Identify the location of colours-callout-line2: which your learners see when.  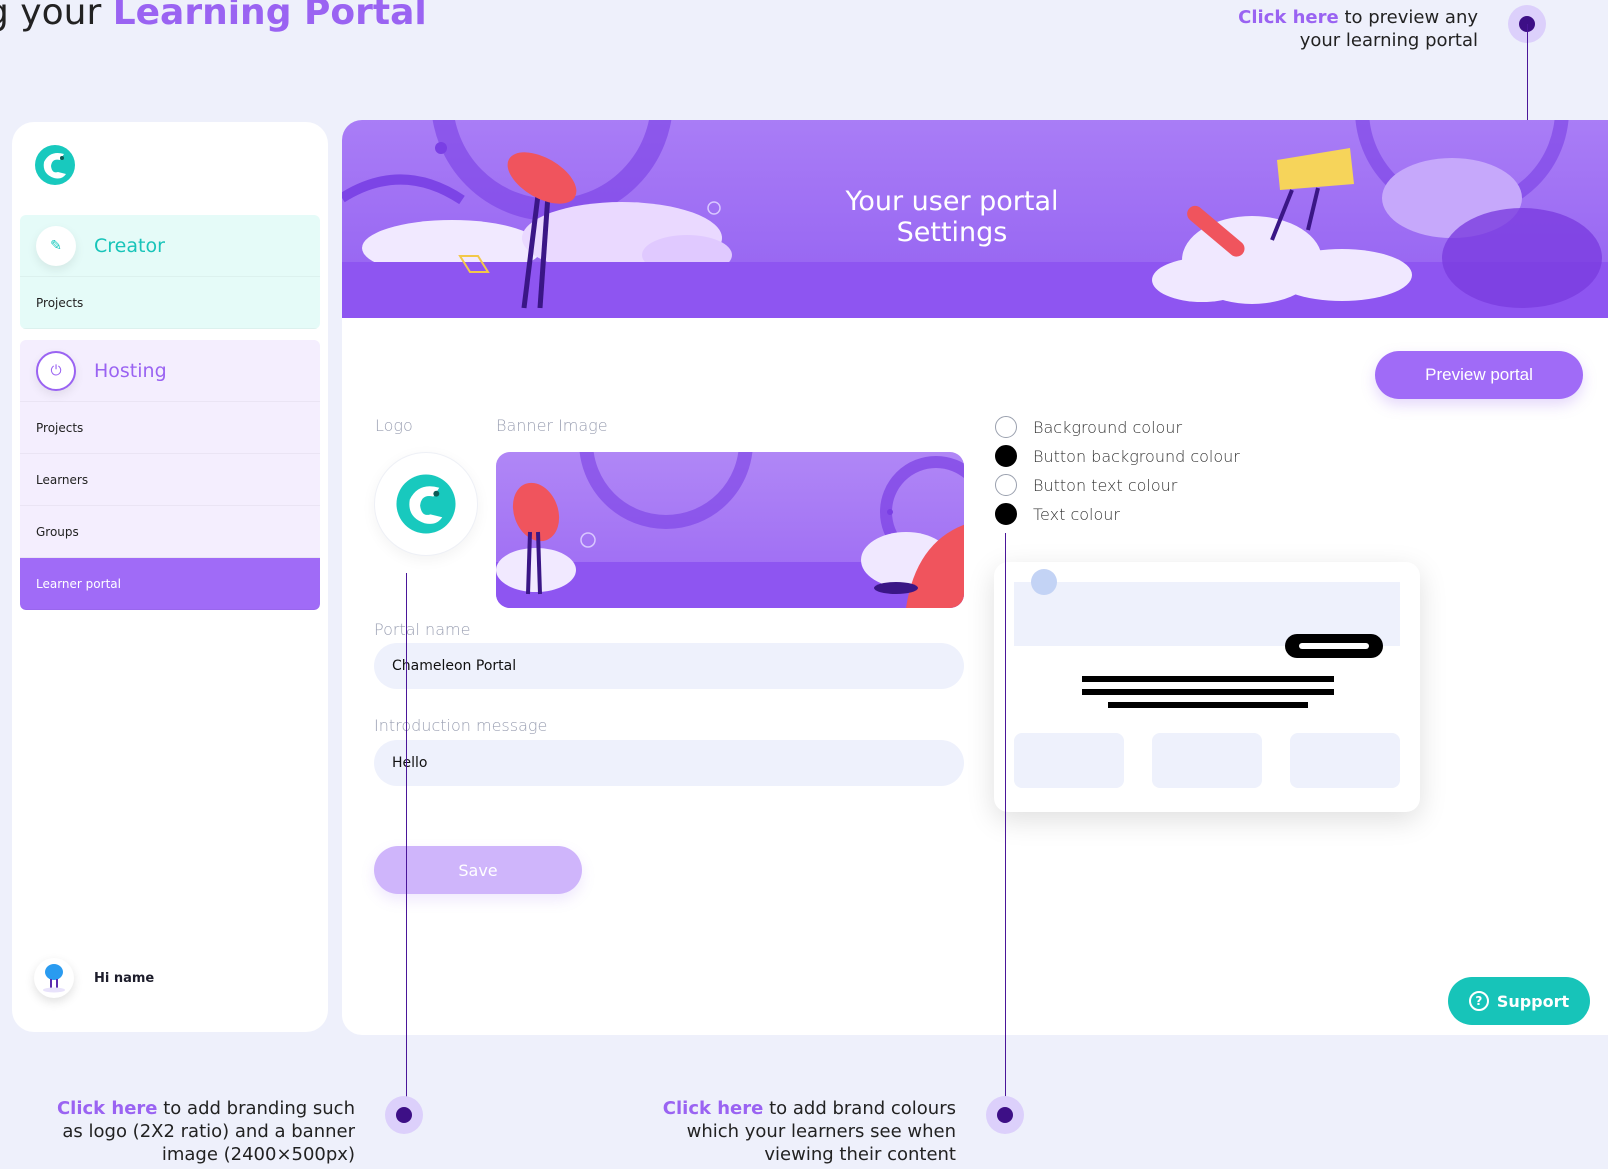
(821, 1131).